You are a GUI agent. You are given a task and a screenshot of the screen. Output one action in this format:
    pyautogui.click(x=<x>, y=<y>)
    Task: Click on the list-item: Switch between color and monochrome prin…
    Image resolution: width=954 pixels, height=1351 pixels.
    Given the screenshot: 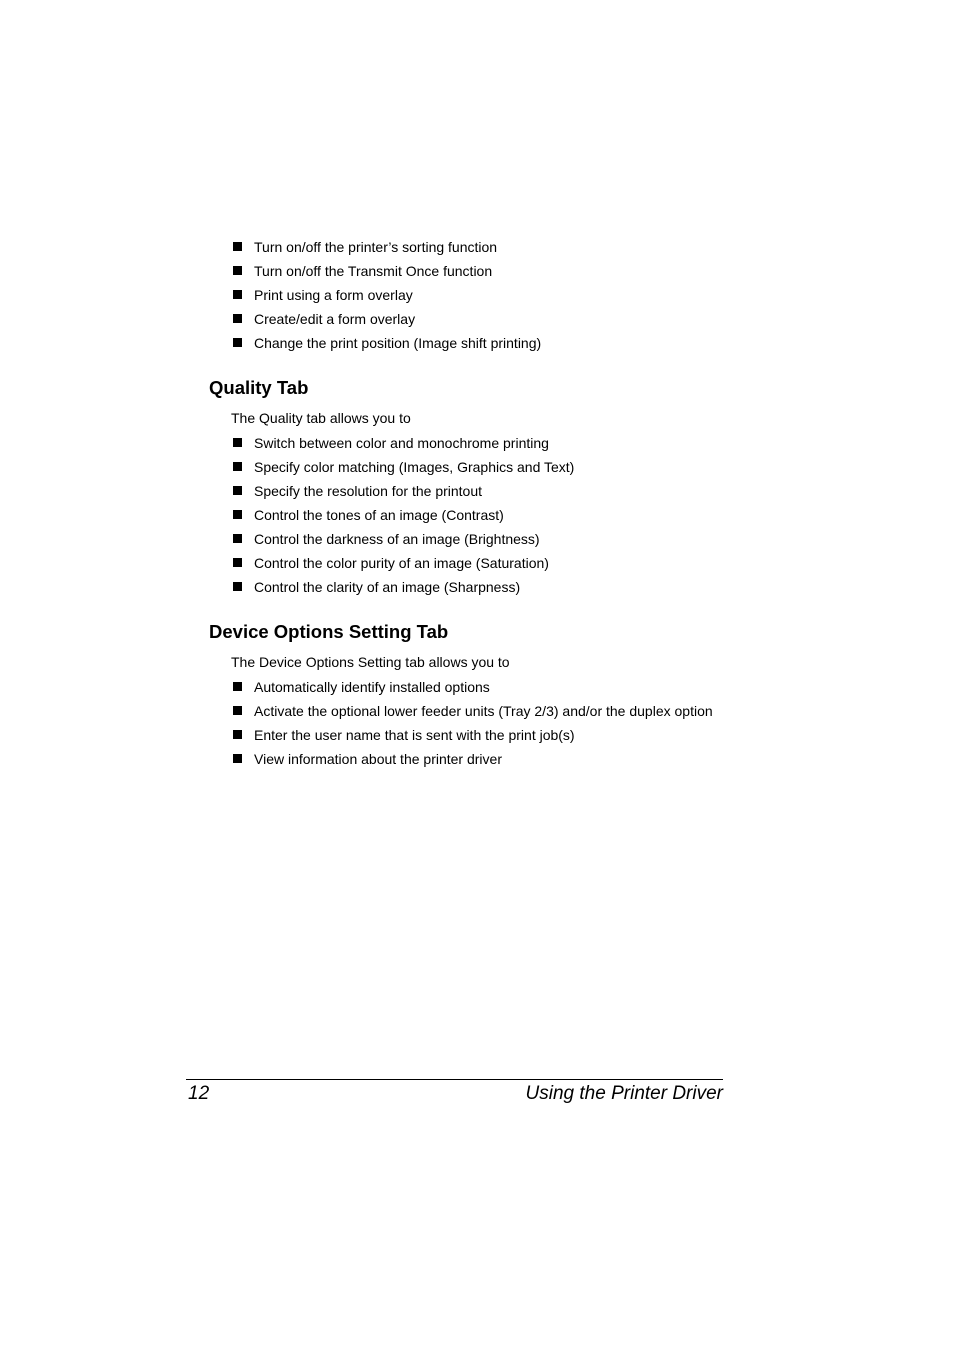 What is the action you would take?
    pyautogui.click(x=403, y=443)
    